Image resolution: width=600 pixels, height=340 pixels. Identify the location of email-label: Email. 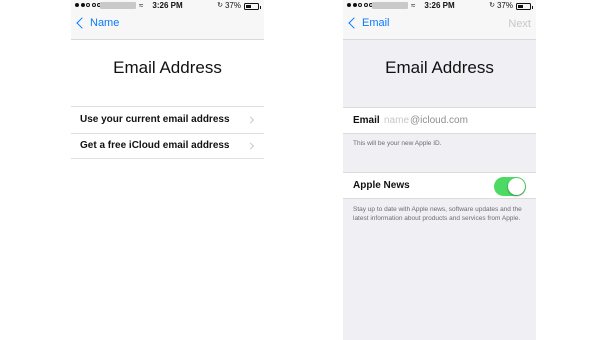
(366, 120).